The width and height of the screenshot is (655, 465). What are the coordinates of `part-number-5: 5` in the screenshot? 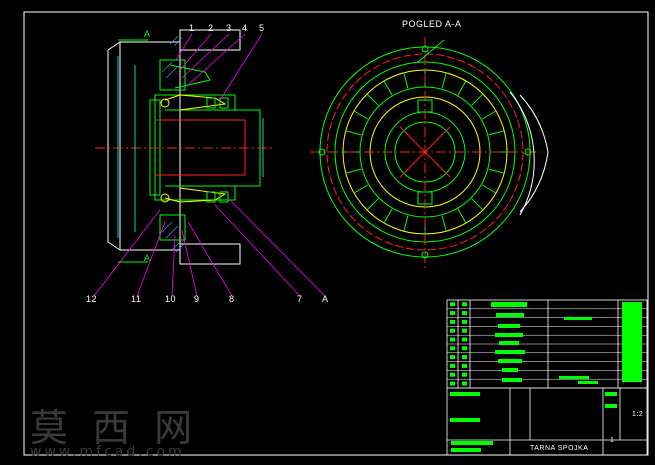 It's located at (262, 28).